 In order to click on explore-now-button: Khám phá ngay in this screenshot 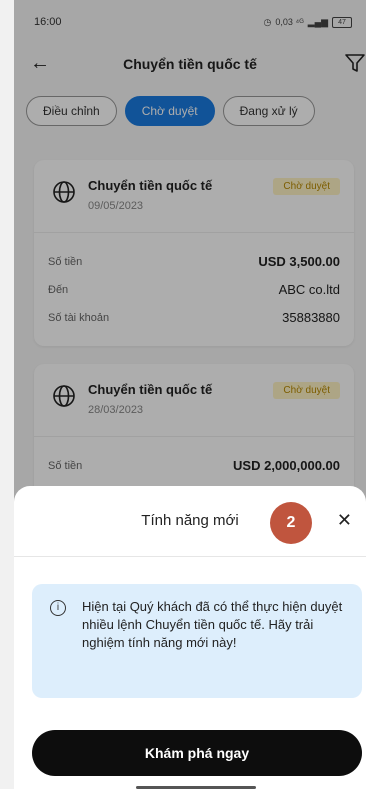, I will do `click(197, 753)`.